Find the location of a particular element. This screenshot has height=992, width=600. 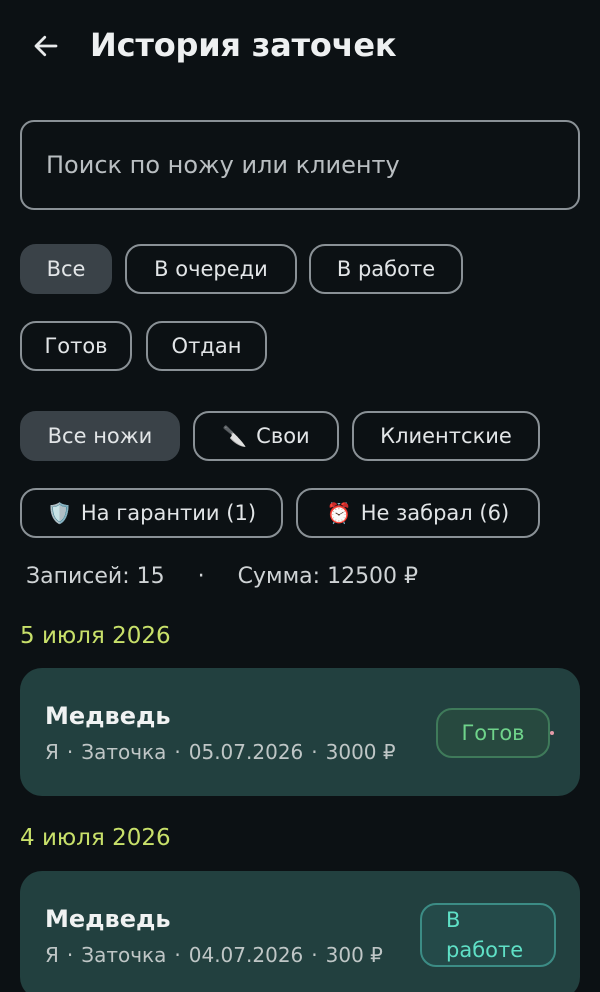

chip-label: Все ножи is located at coordinates (100, 436).